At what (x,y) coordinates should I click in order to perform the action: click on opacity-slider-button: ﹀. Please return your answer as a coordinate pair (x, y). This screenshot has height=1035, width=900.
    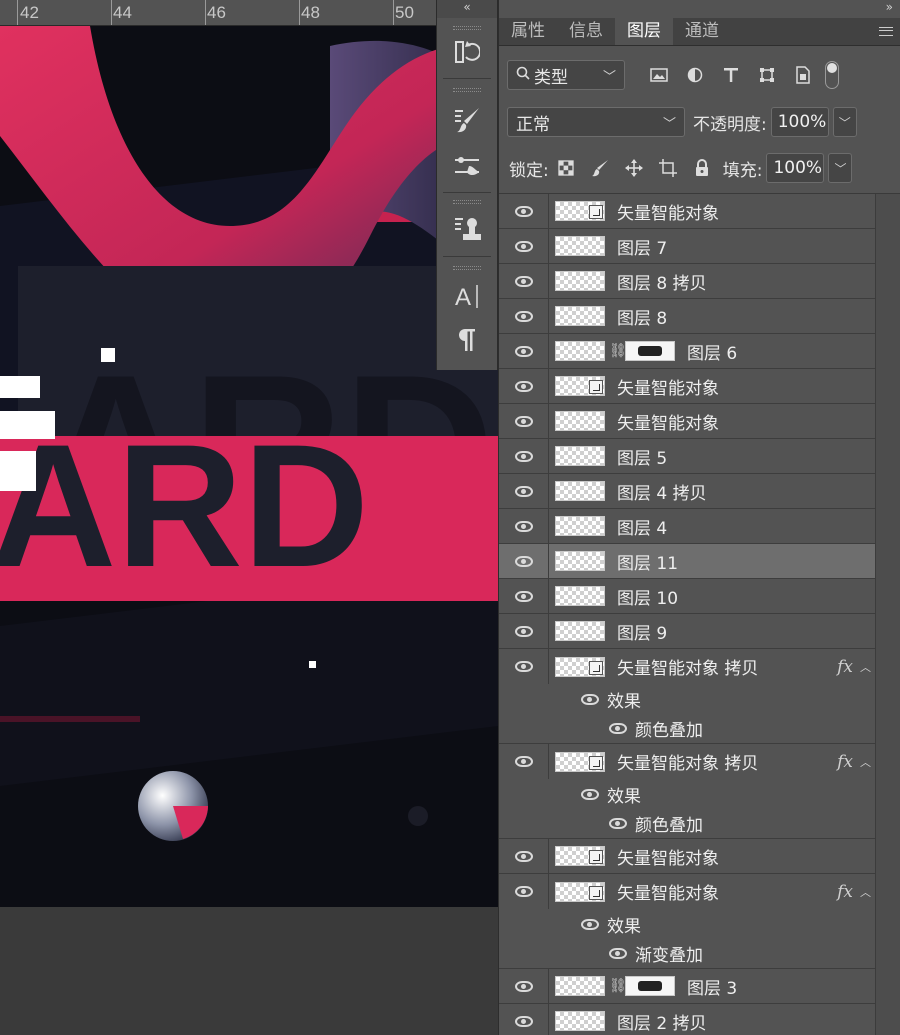
    Looking at the image, I should click on (844, 122).